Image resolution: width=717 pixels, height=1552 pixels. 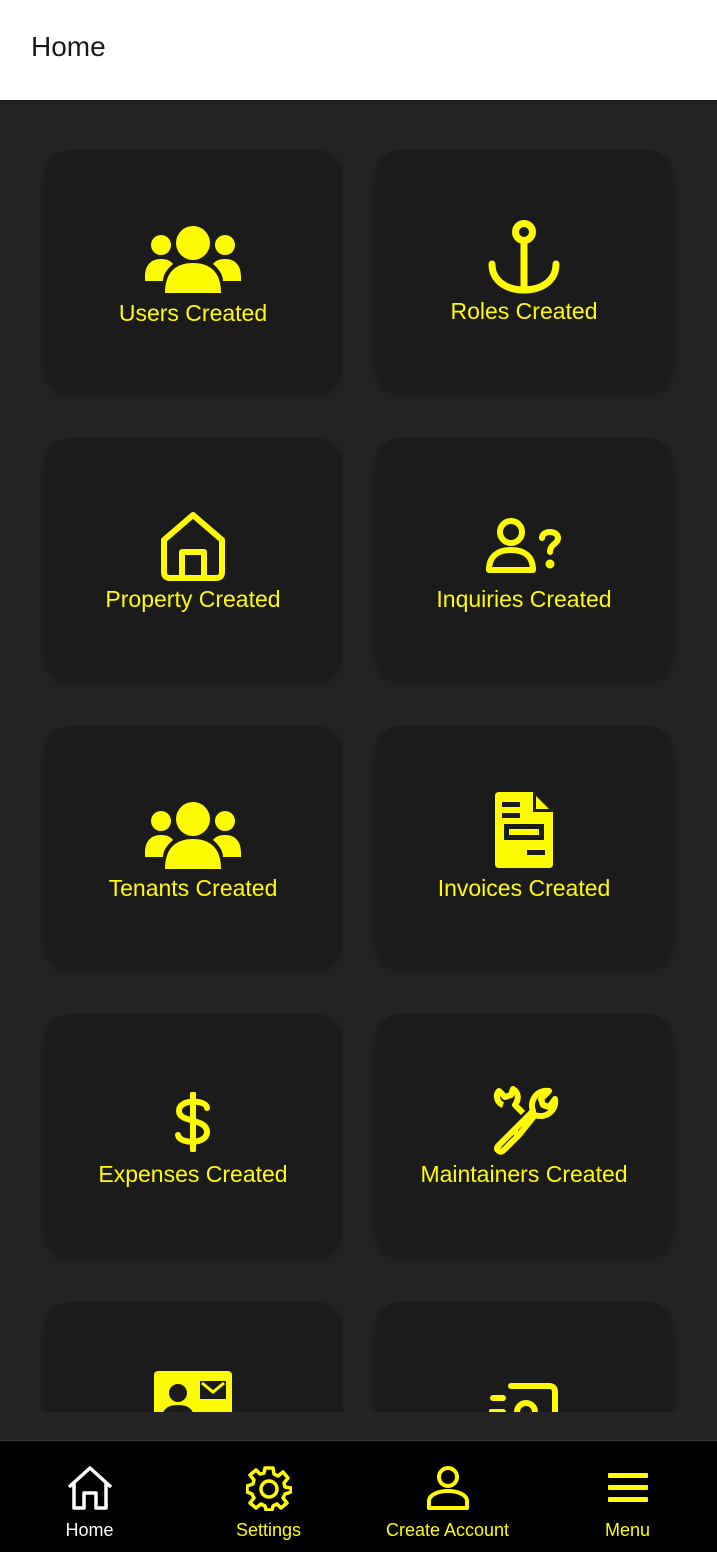 I want to click on home-outline-icon, so click(x=90, y=1488).